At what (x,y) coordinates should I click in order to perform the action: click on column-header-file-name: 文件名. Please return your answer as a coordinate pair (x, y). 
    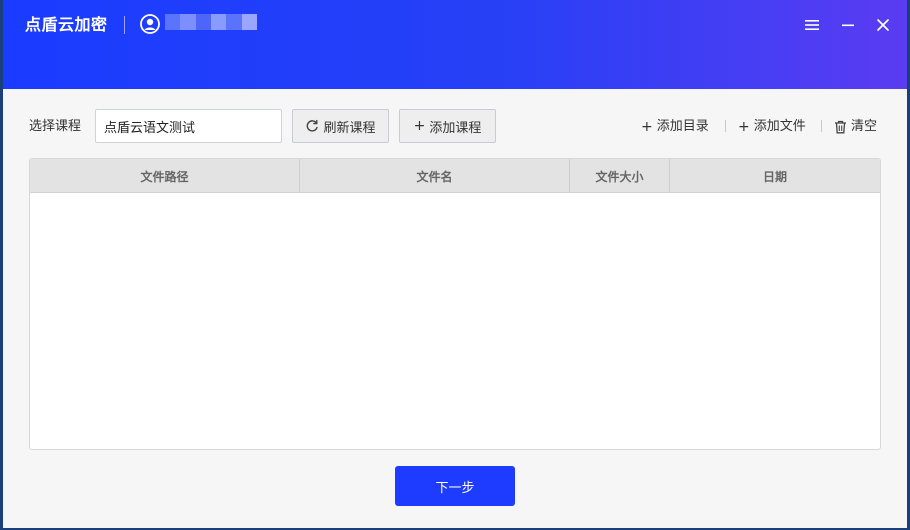
    Looking at the image, I should click on (435, 176).